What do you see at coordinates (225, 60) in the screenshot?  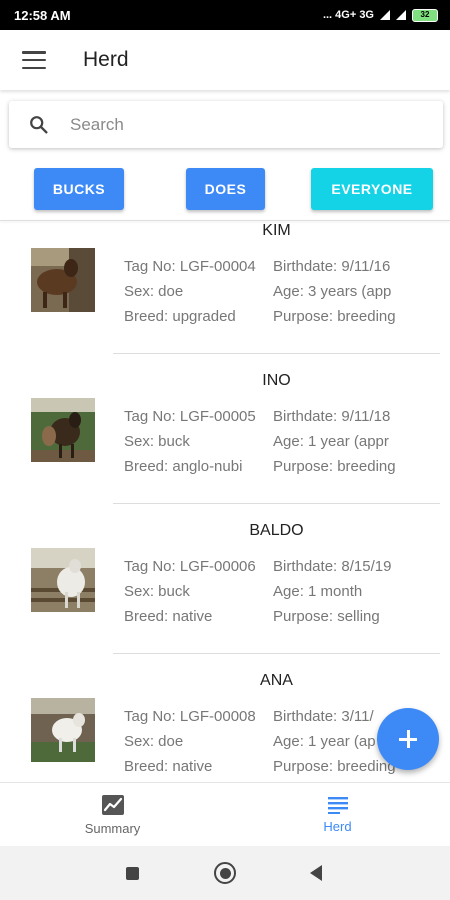 I see `app-bar: Herd` at bounding box center [225, 60].